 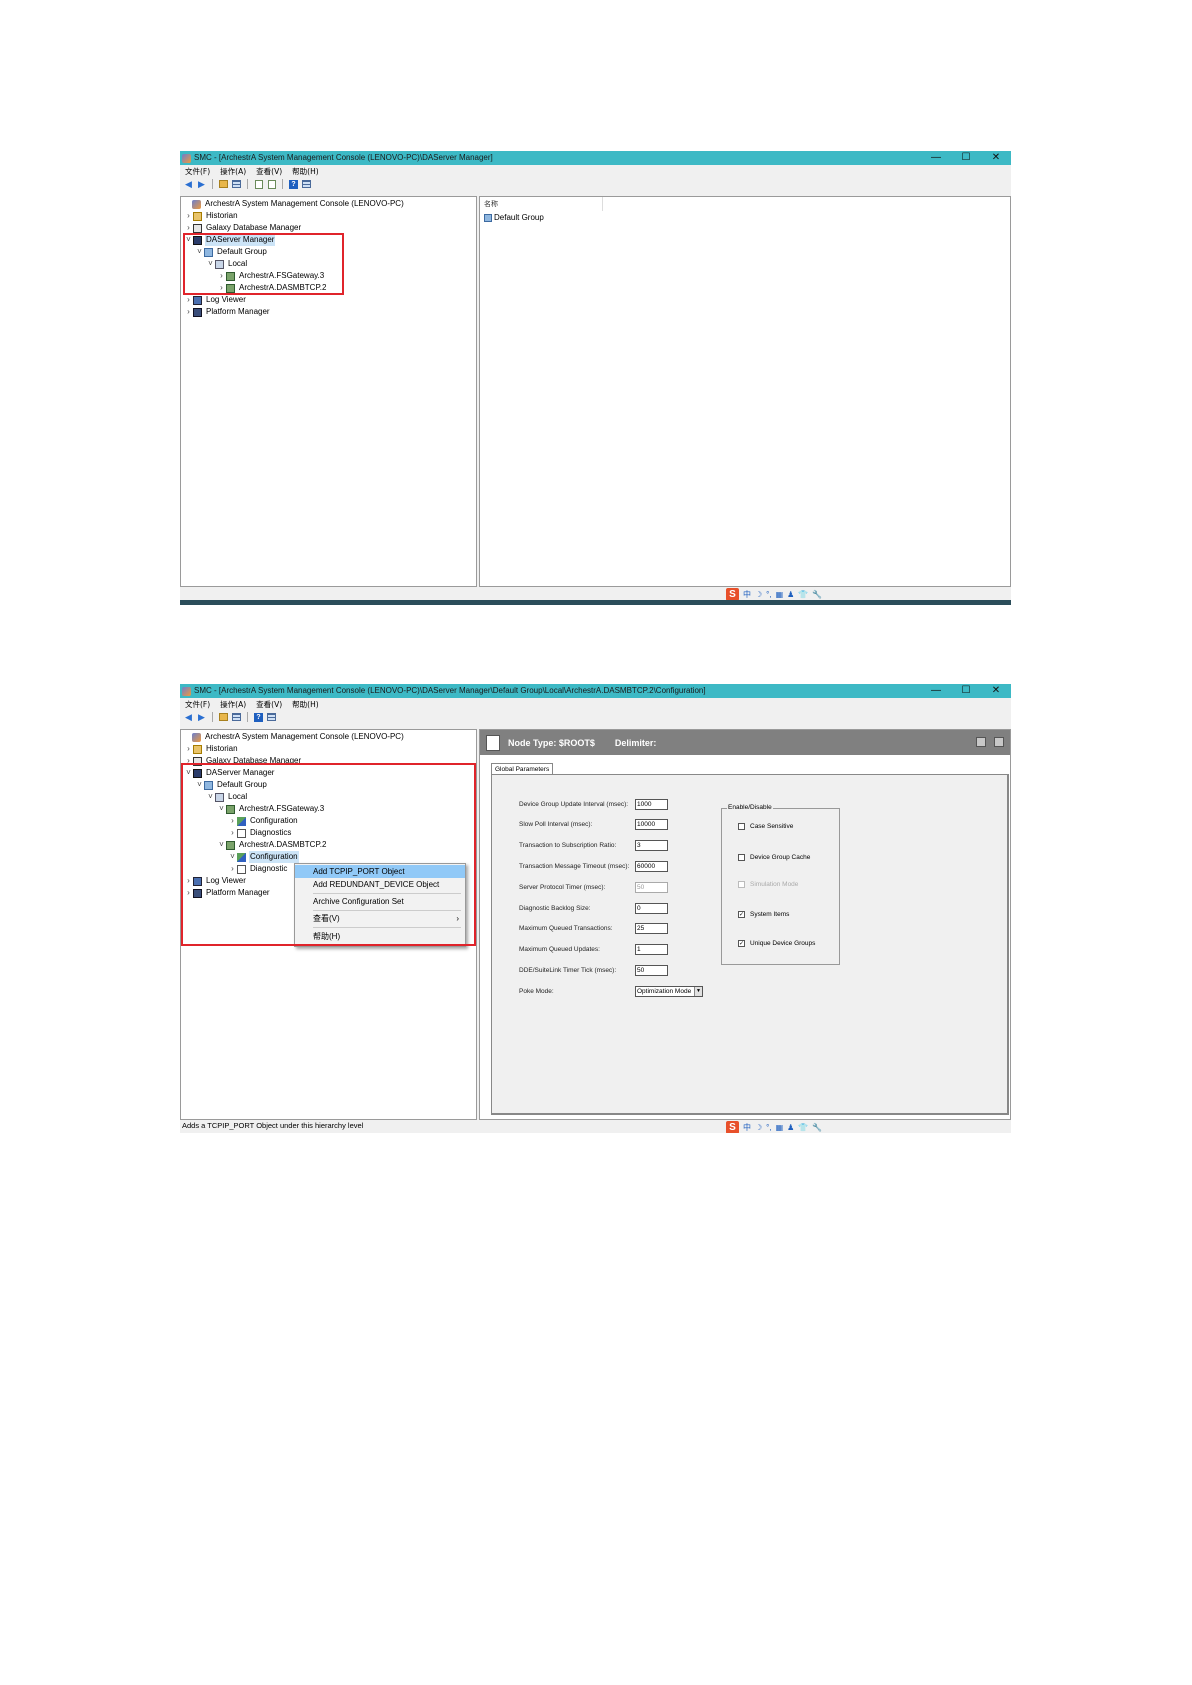 What do you see at coordinates (651, 949) in the screenshot?
I see `max-queued-updates-input: 1` at bounding box center [651, 949].